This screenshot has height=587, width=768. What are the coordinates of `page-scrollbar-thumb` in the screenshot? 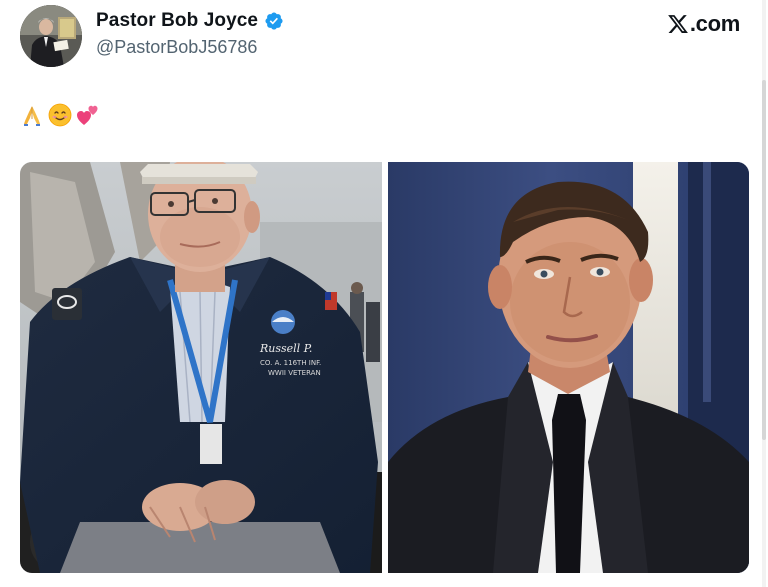 It's located at (764, 260).